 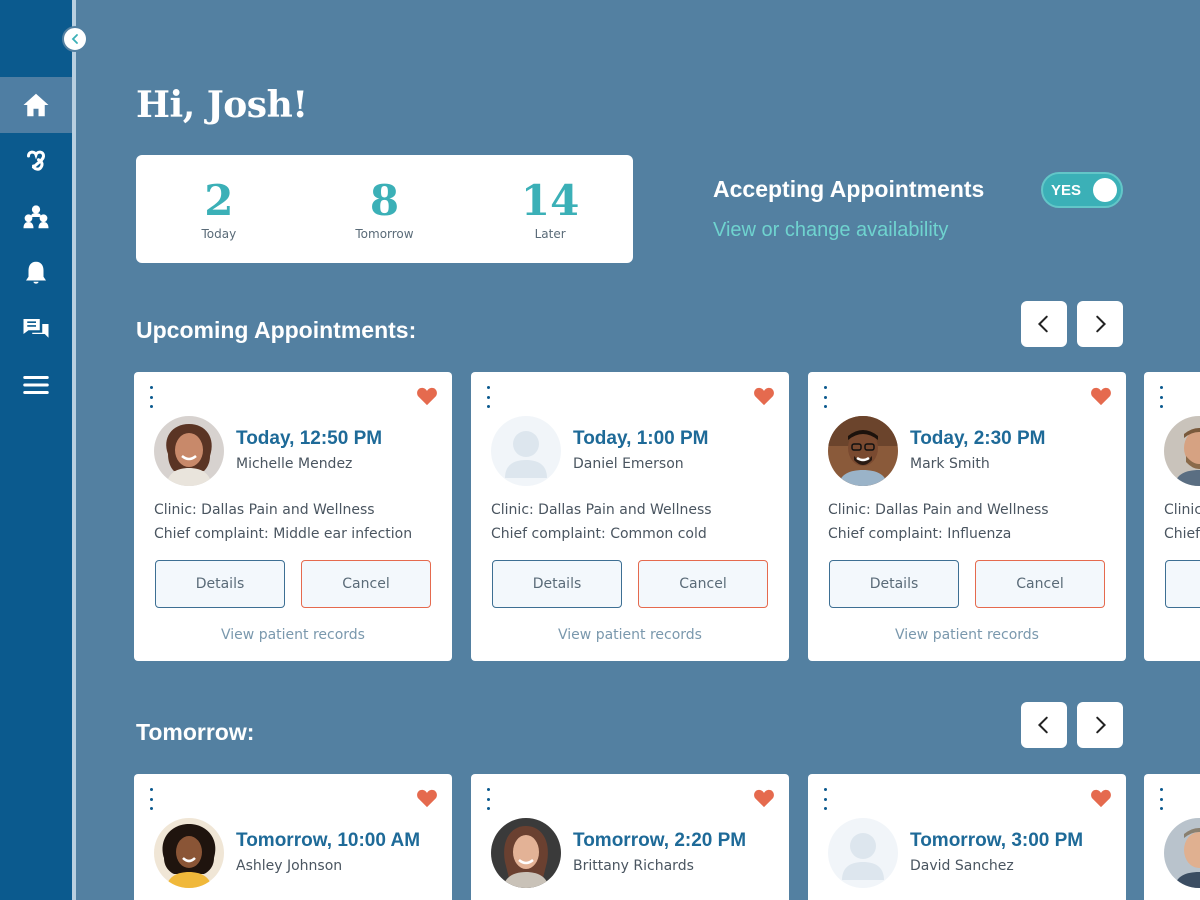 What do you see at coordinates (294, 464) in the screenshot?
I see `patient-name: Michelle Mendez` at bounding box center [294, 464].